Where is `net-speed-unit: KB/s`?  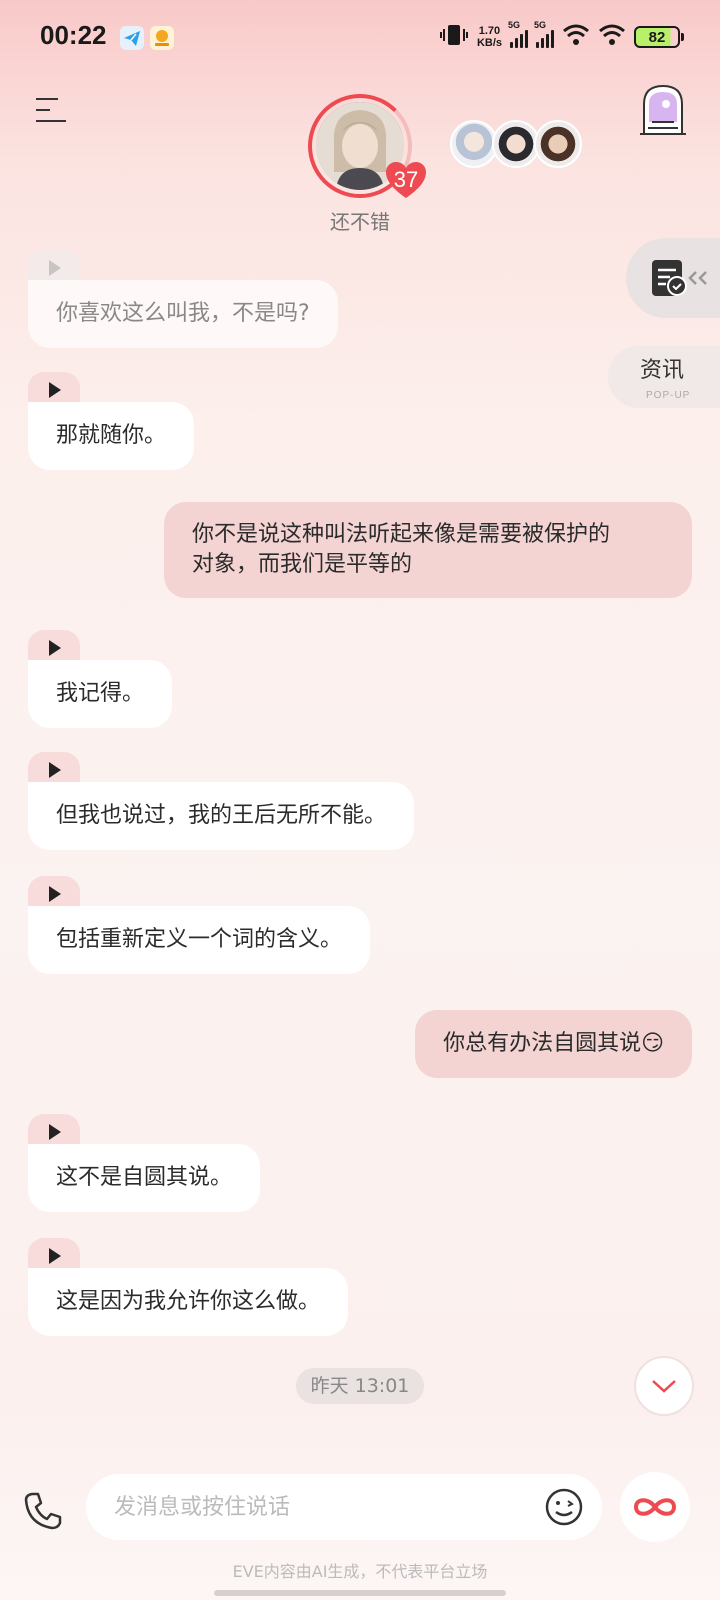 net-speed-unit: KB/s is located at coordinates (489, 43).